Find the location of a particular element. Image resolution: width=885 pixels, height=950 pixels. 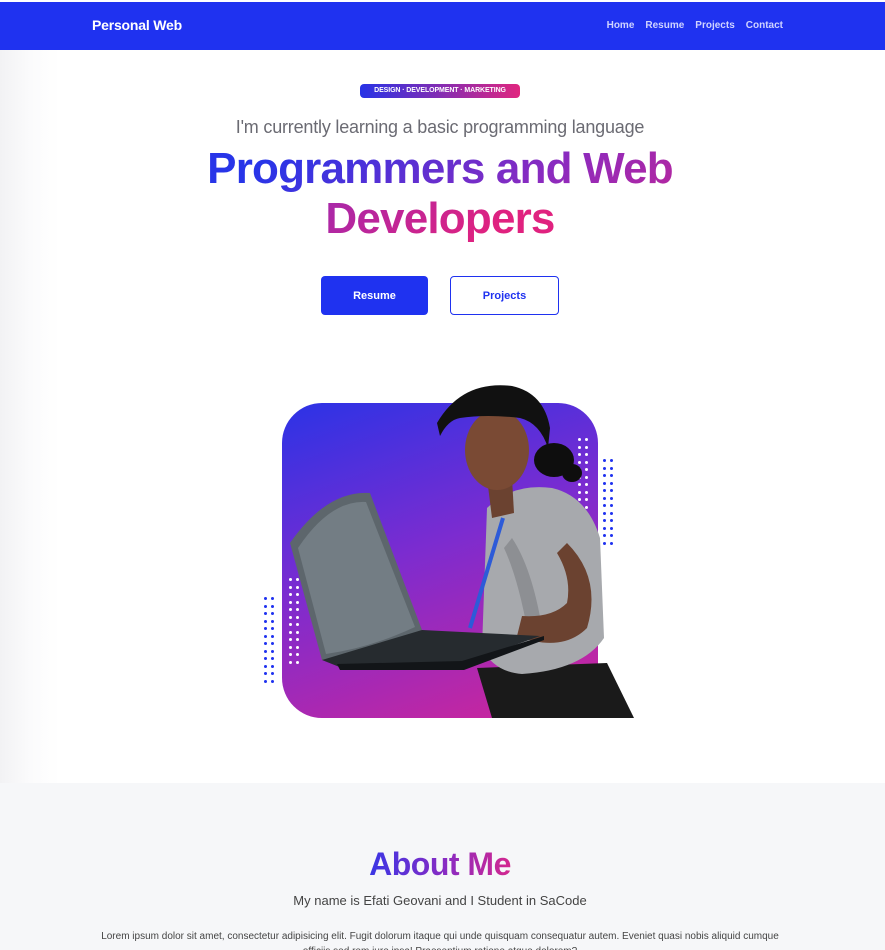

nav-links: Home Resume Projects Contact is located at coordinates (695, 25).